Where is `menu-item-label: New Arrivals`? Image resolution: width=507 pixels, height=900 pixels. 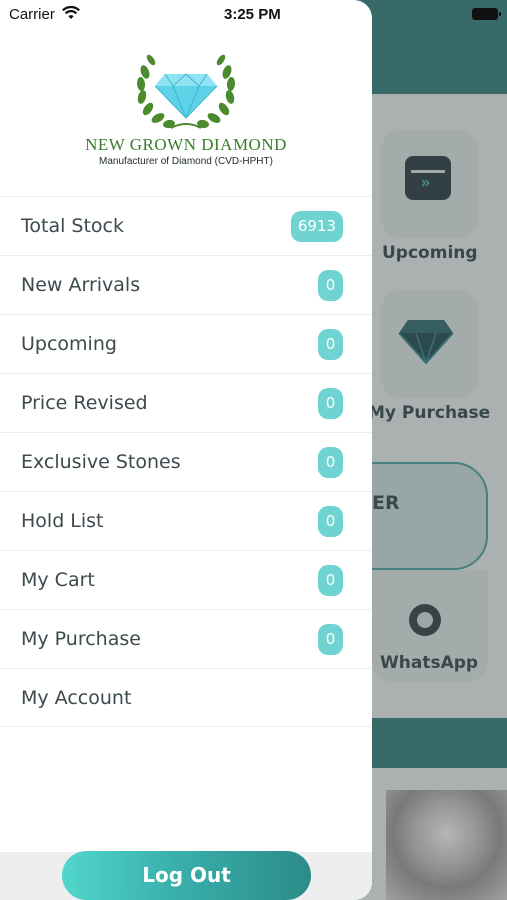 menu-item-label: New Arrivals is located at coordinates (81, 285).